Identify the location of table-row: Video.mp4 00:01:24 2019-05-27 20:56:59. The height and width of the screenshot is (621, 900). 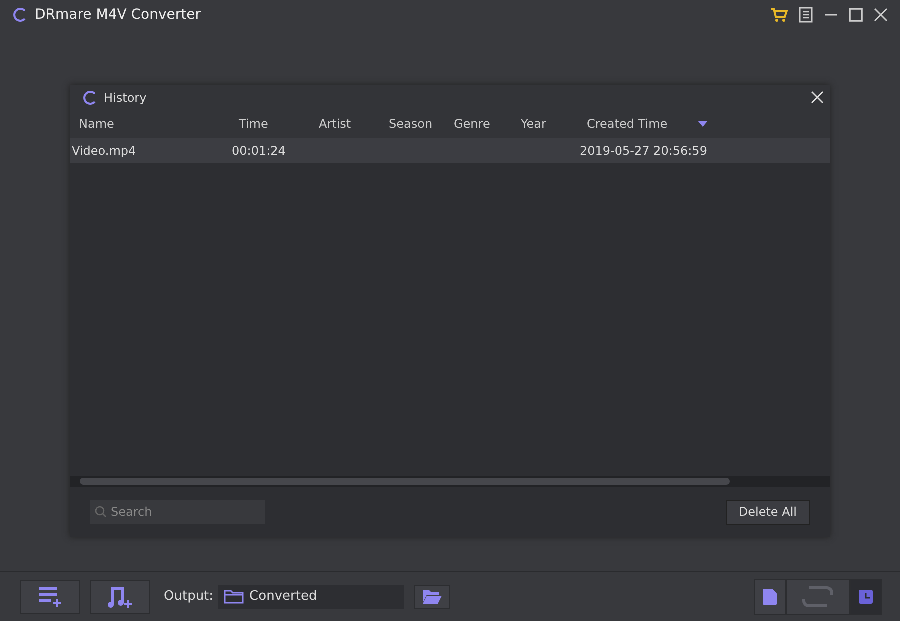
(450, 150).